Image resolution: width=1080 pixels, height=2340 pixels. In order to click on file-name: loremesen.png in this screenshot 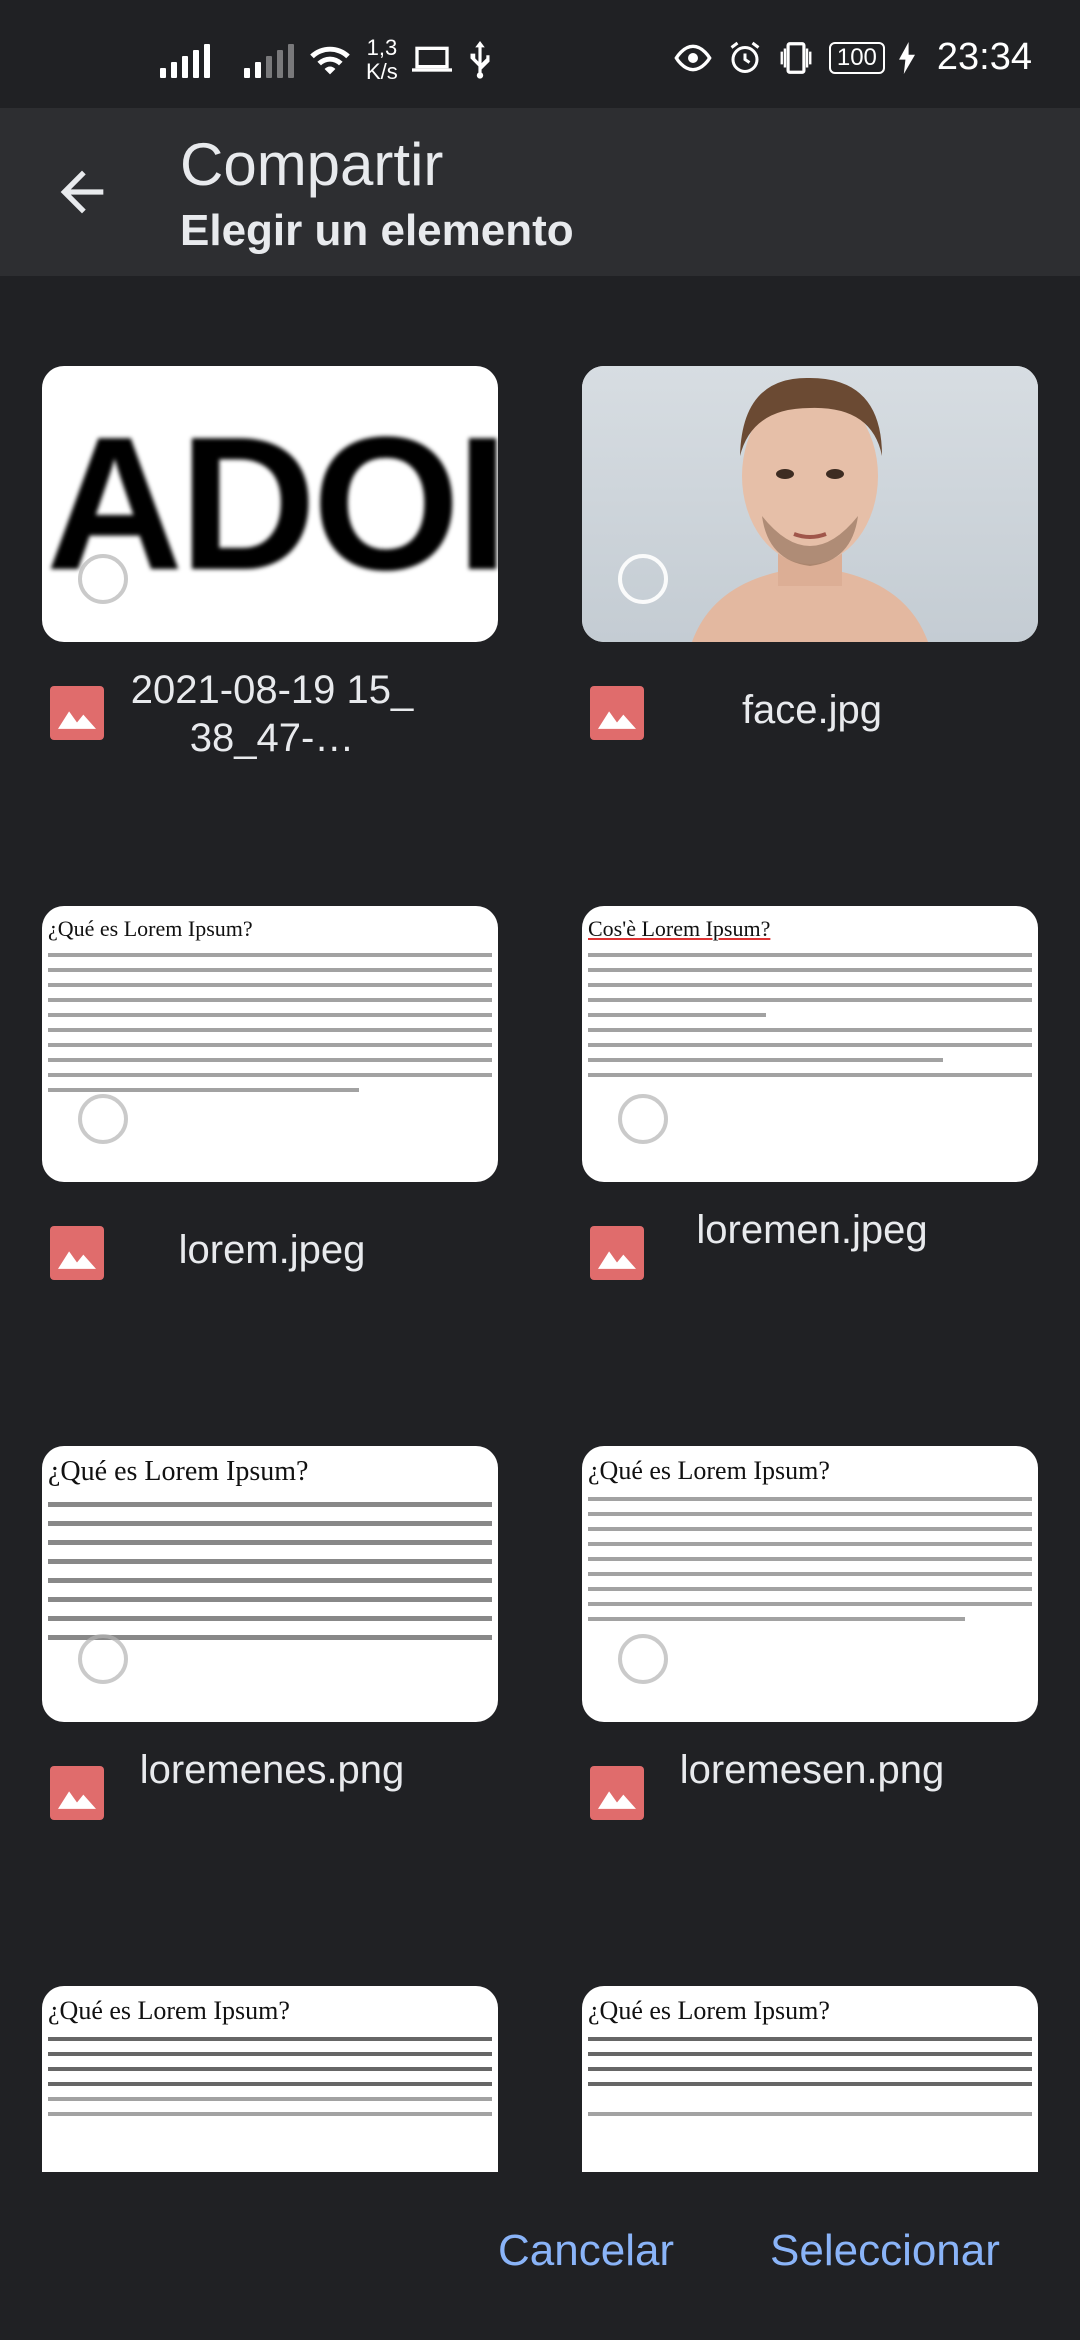, I will do `click(812, 1770)`.